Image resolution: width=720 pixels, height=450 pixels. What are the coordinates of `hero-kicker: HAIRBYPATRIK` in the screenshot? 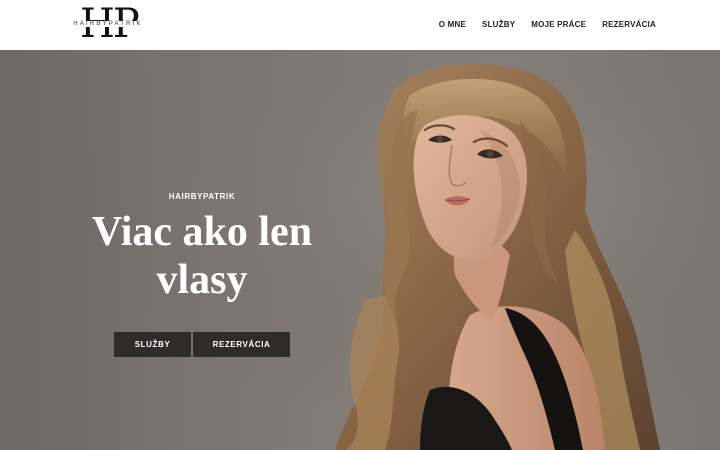 It's located at (202, 196).